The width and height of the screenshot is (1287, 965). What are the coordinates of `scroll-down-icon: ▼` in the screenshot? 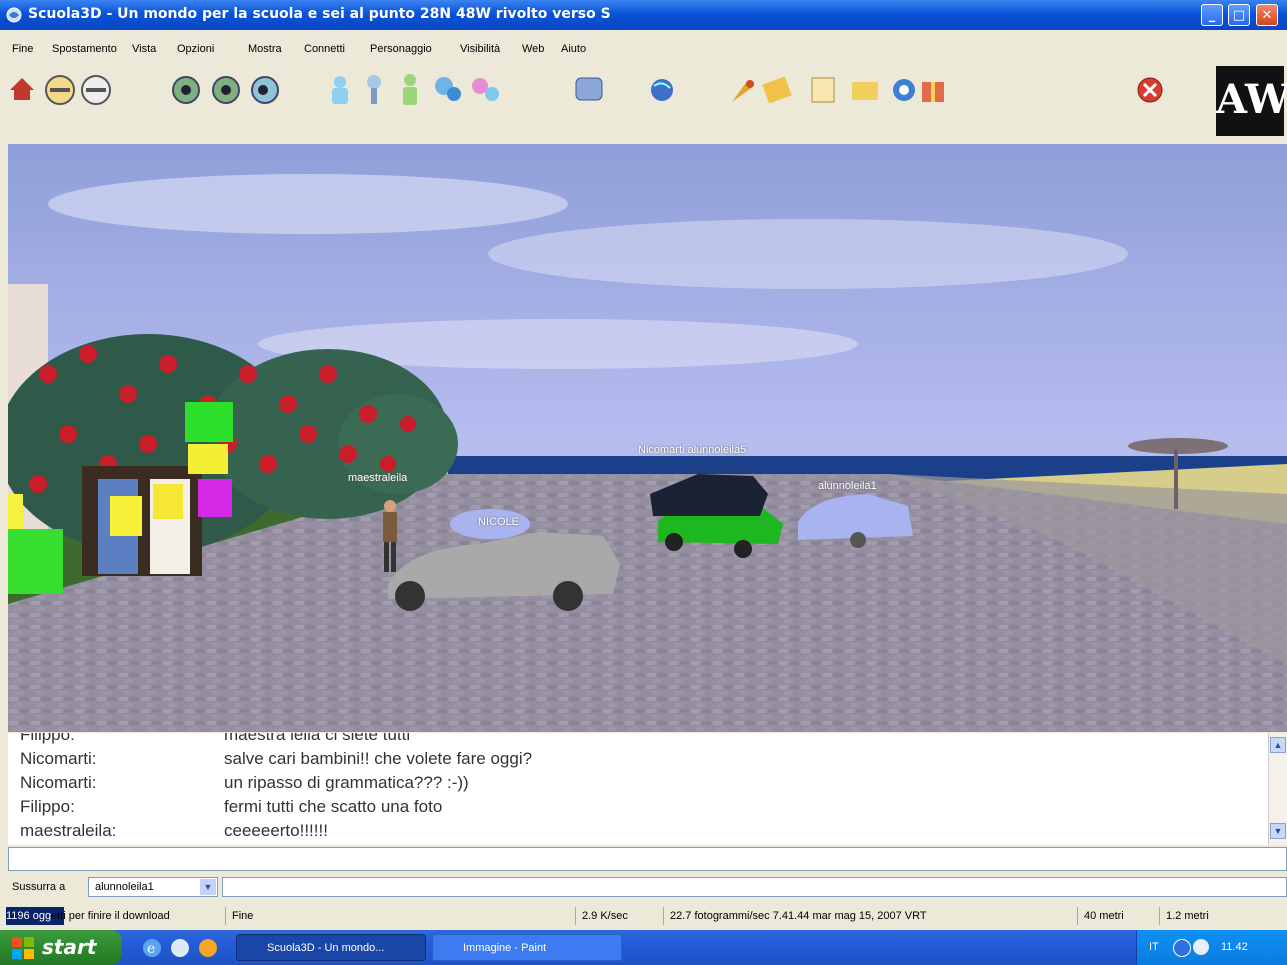 It's located at (1278, 831).